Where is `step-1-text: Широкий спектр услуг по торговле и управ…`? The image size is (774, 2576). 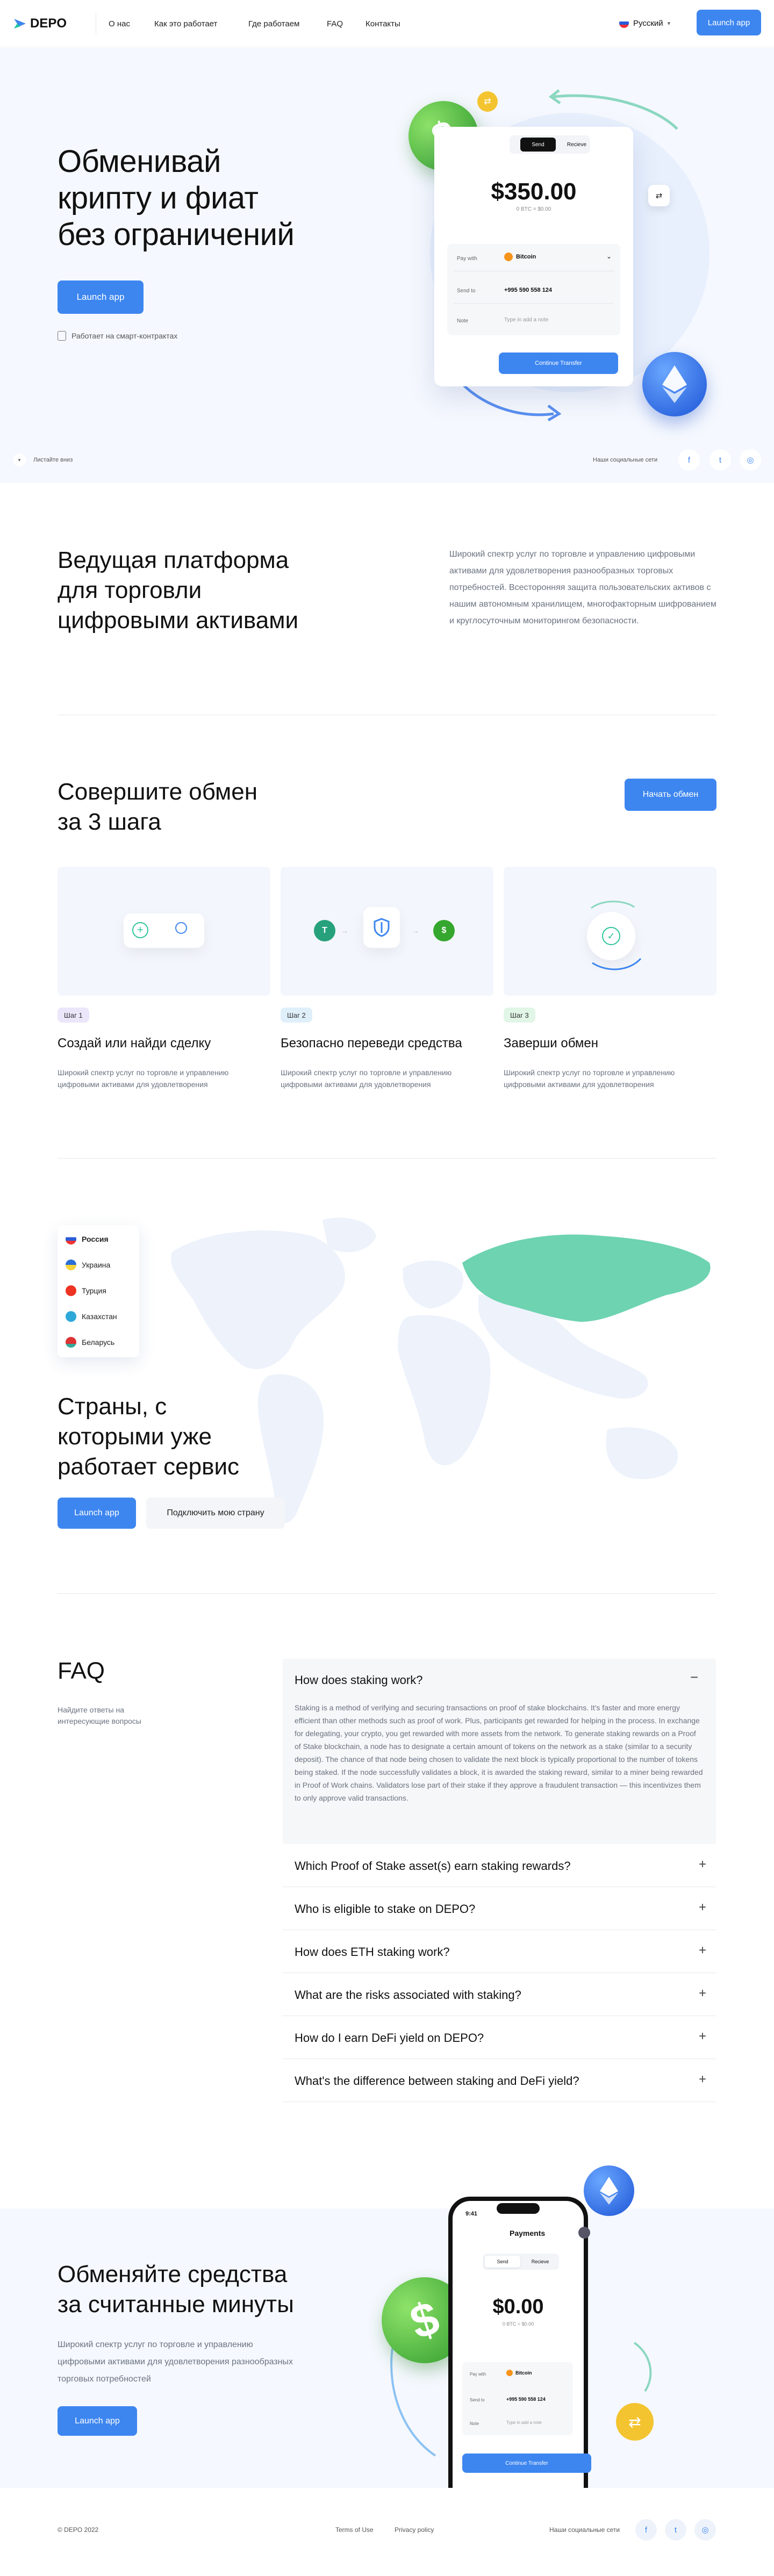 step-1-text: Широкий спектр услуг по торговле и управ… is located at coordinates (143, 1078).